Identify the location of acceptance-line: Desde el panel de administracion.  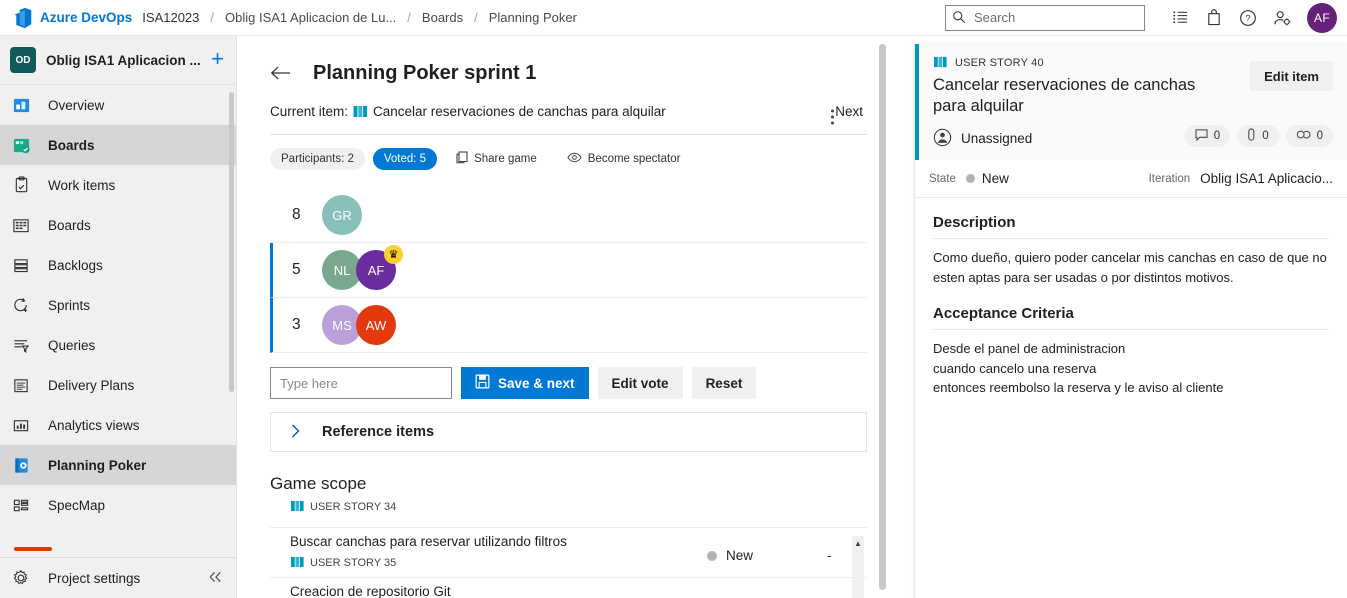
(1029, 349).